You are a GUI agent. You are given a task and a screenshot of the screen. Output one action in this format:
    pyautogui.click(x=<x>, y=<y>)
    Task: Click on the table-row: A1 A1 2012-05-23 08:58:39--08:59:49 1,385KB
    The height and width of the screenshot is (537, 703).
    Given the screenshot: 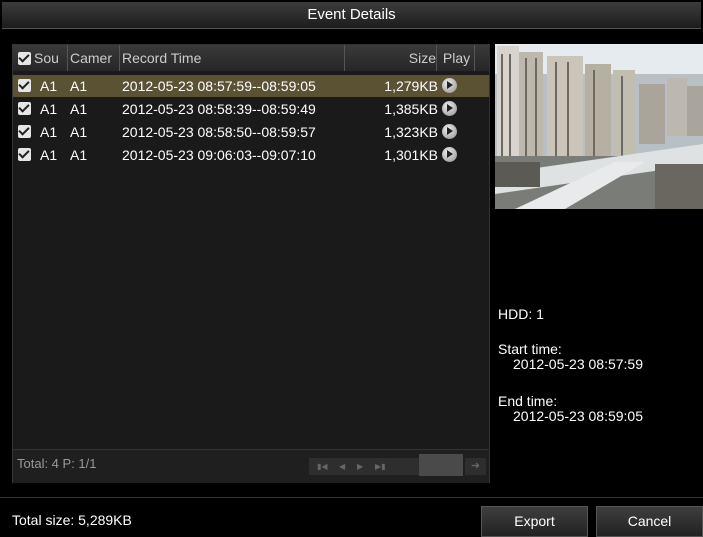 What is the action you would take?
    pyautogui.click(x=251, y=109)
    